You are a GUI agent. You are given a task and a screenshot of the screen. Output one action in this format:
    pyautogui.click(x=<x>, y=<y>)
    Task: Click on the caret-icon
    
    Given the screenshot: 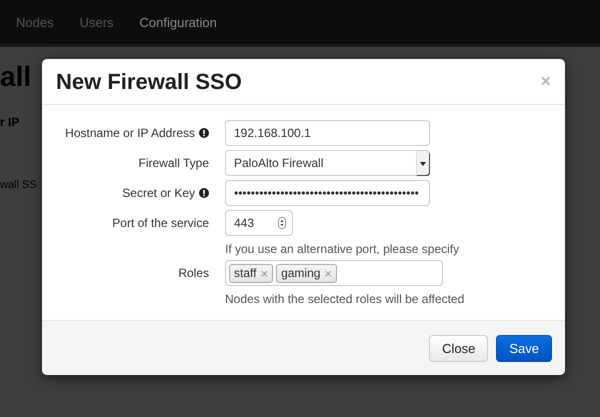 What is the action you would take?
    pyautogui.click(x=422, y=163)
    